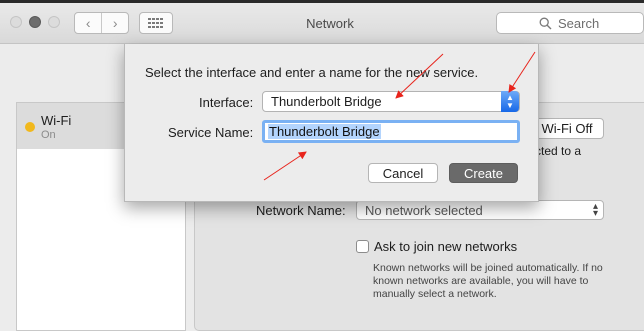 The width and height of the screenshot is (644, 331). I want to click on back-forward-group: ‹ ›, so click(101, 23).